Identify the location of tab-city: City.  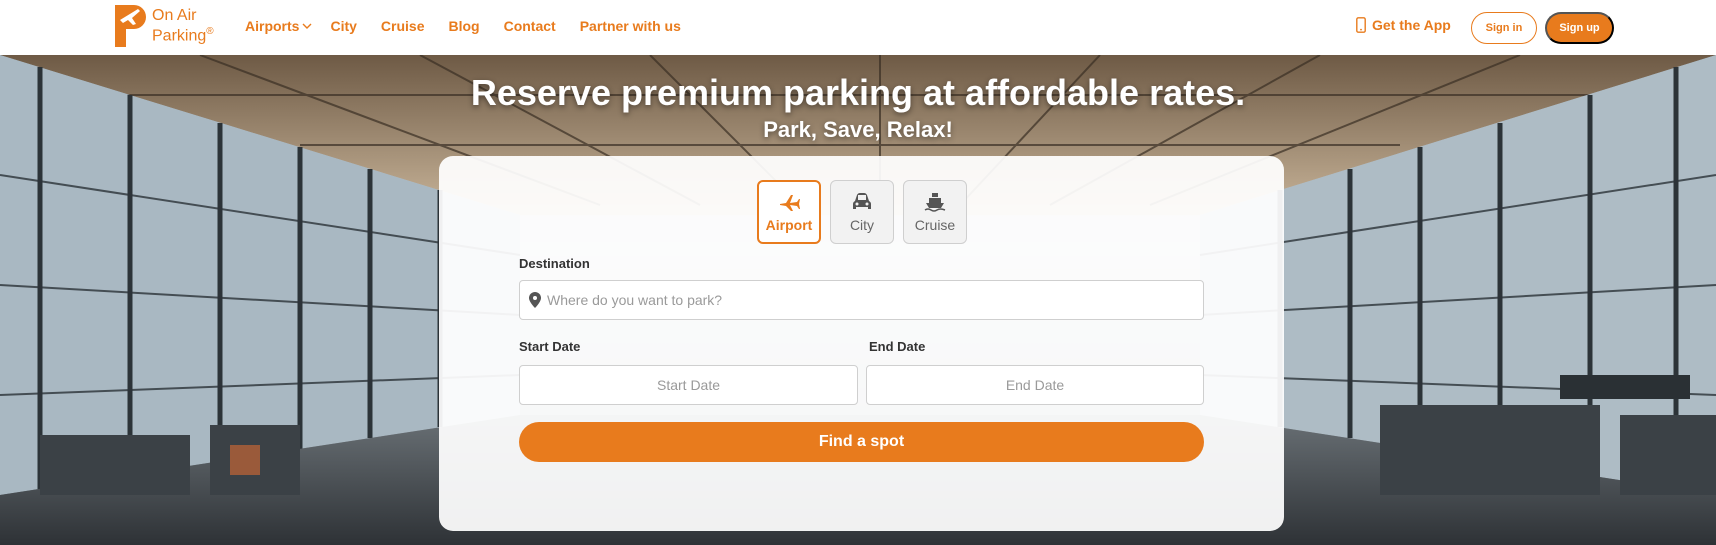
(862, 212).